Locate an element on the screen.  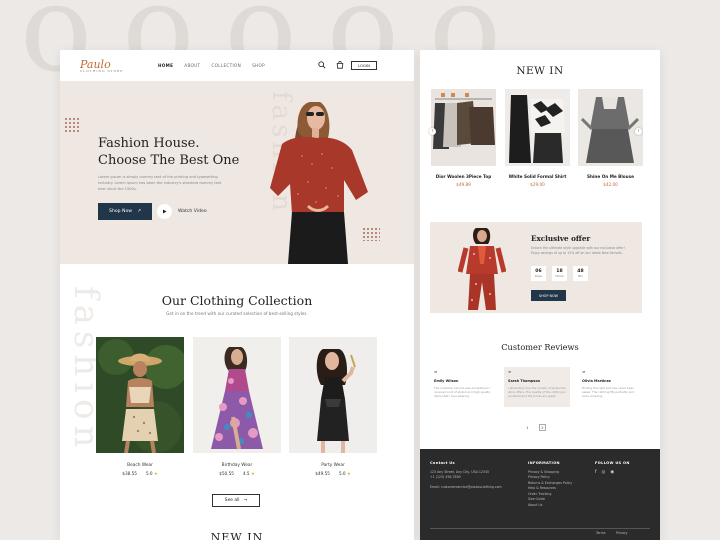
main-nav: HOME ABOUT COLLECTION SHOP is located at coordinates (211, 65).